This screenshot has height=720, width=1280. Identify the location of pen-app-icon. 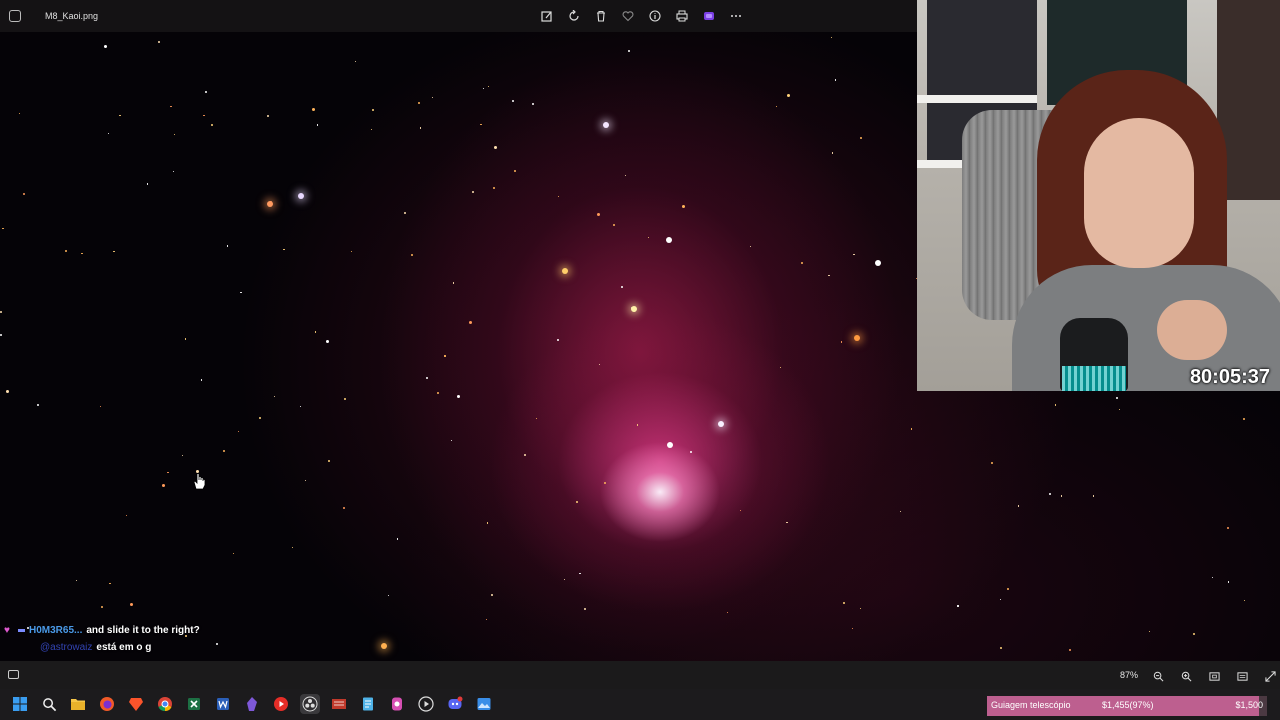
(397, 704).